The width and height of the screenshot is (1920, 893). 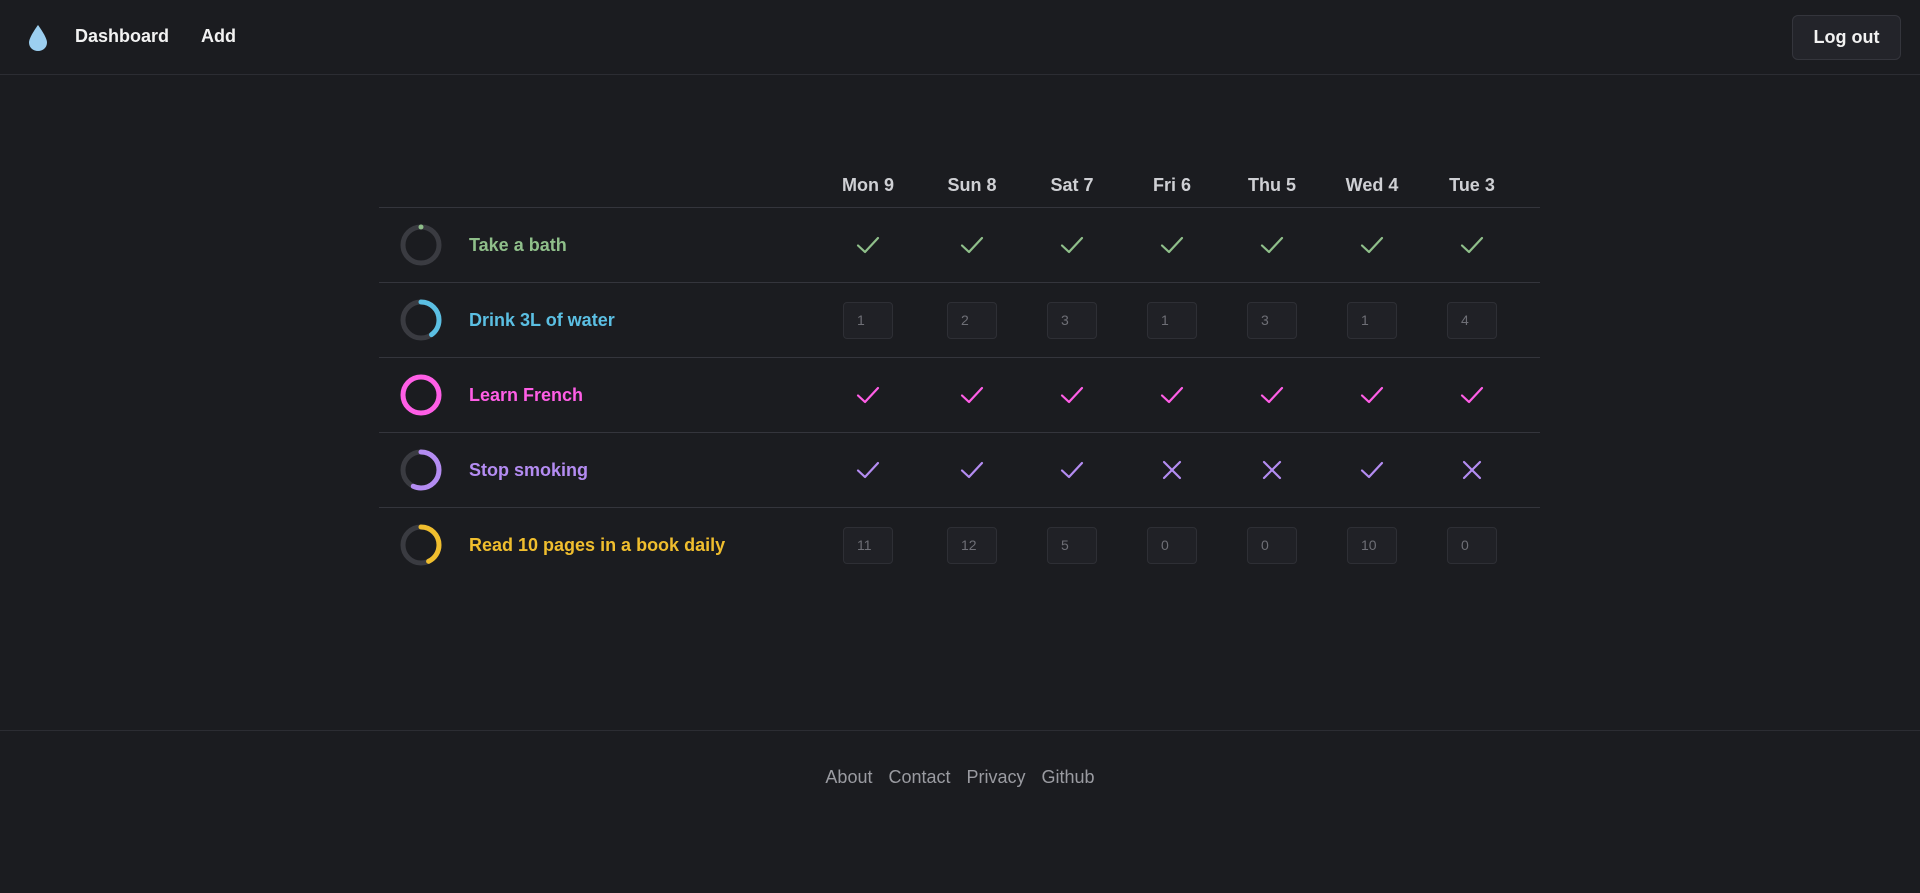 I want to click on habit-name-link: Read 10 pages in a book daily, so click(x=597, y=545).